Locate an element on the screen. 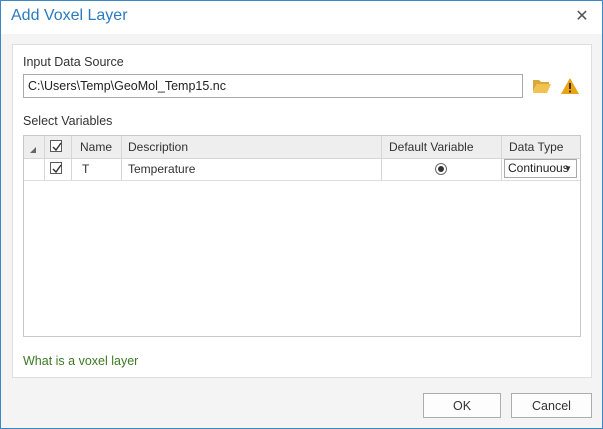  ok-button: OK is located at coordinates (462, 405).